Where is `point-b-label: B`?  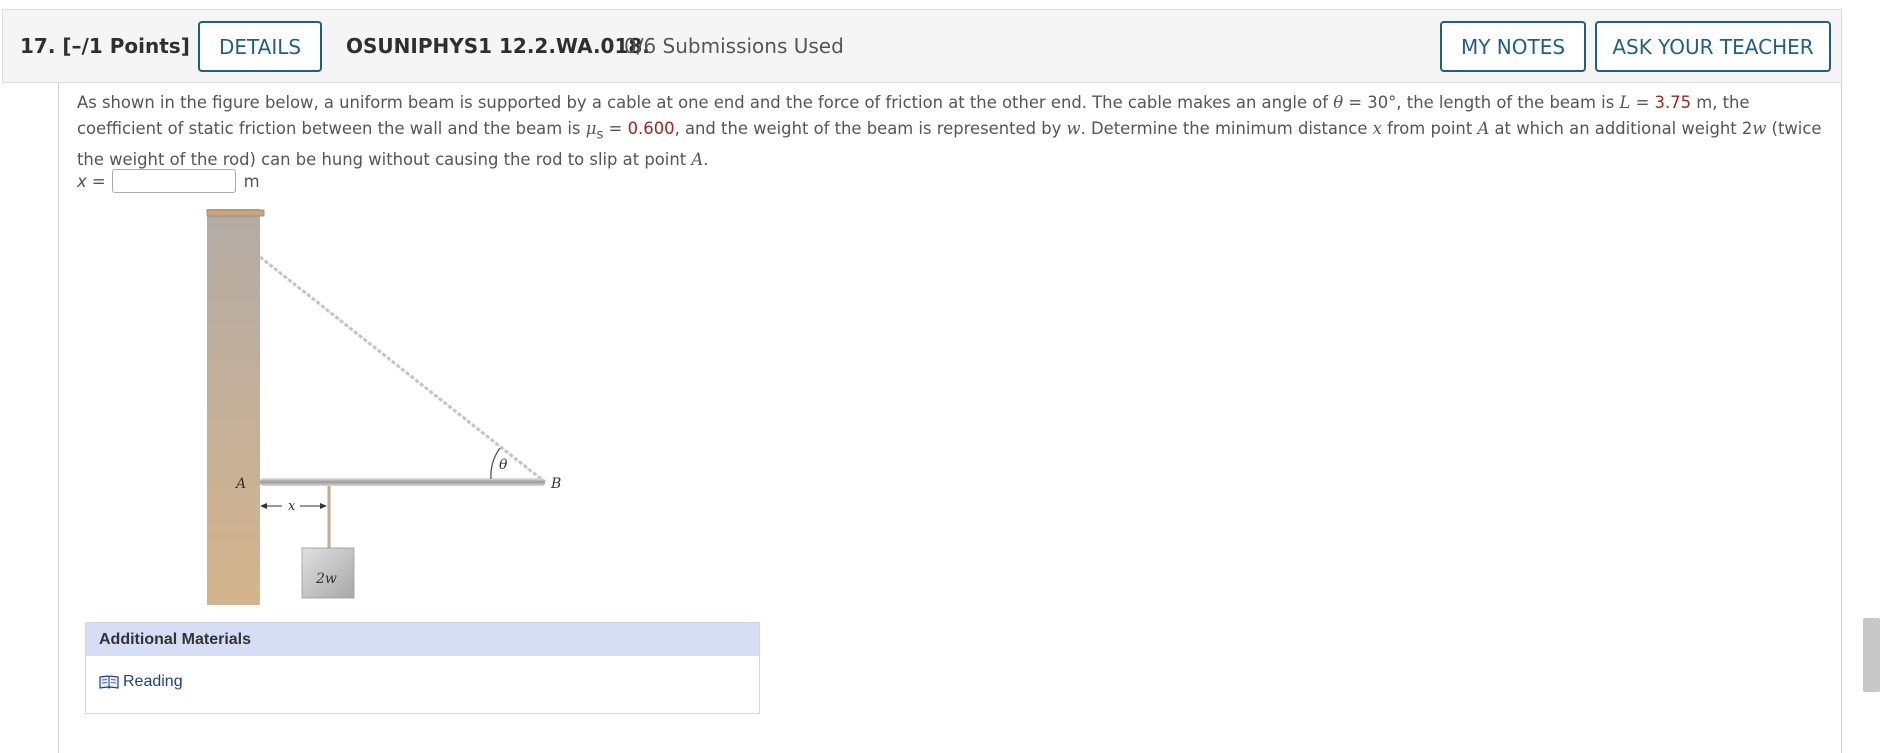
point-b-label: B is located at coordinates (555, 484).